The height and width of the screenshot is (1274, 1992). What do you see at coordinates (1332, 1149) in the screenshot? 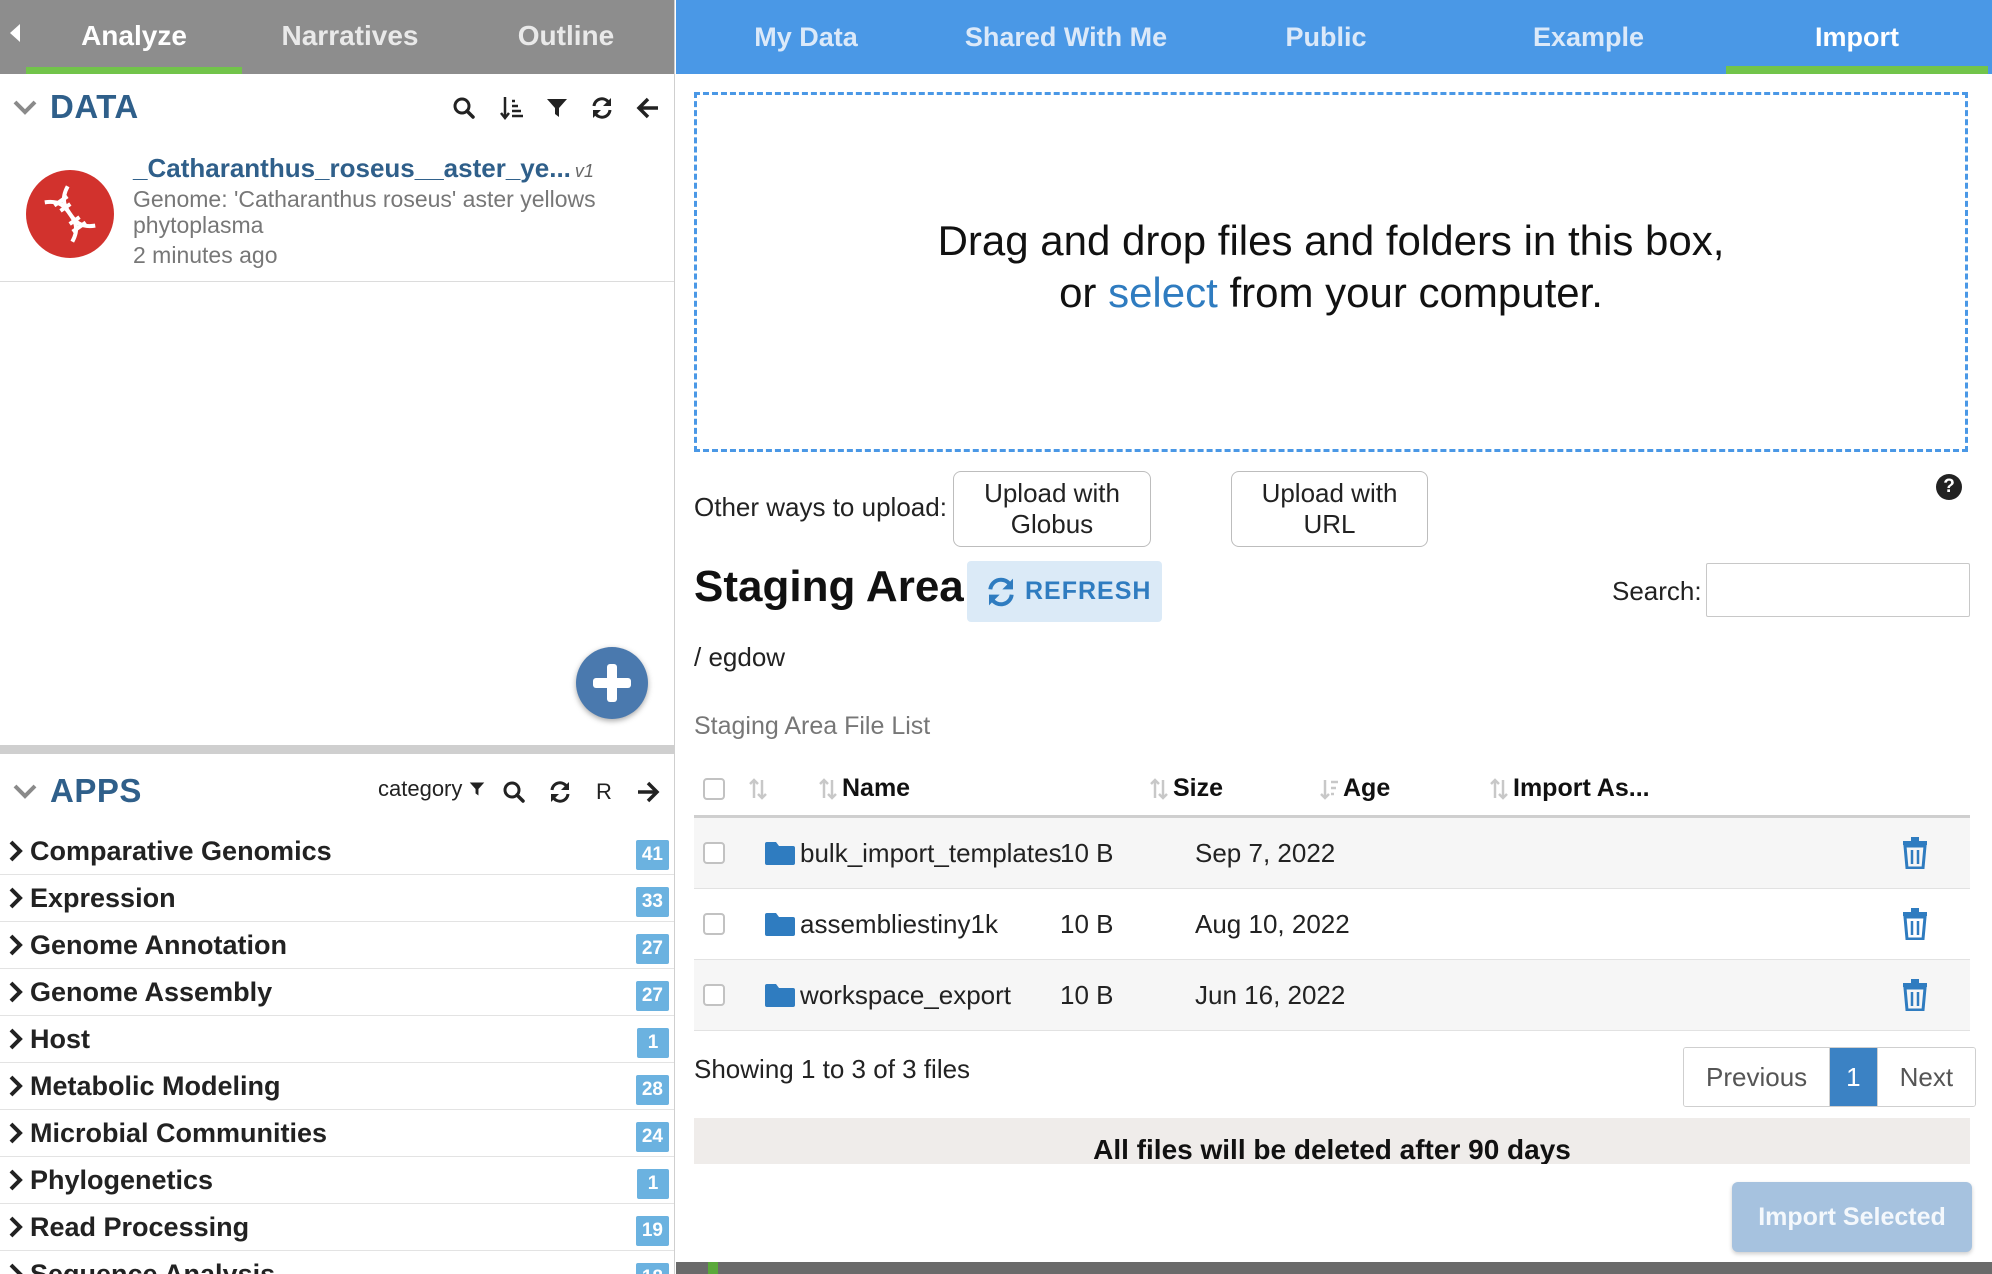
I see `retention-notice-text: All files will be deleted after 90 days` at bounding box center [1332, 1149].